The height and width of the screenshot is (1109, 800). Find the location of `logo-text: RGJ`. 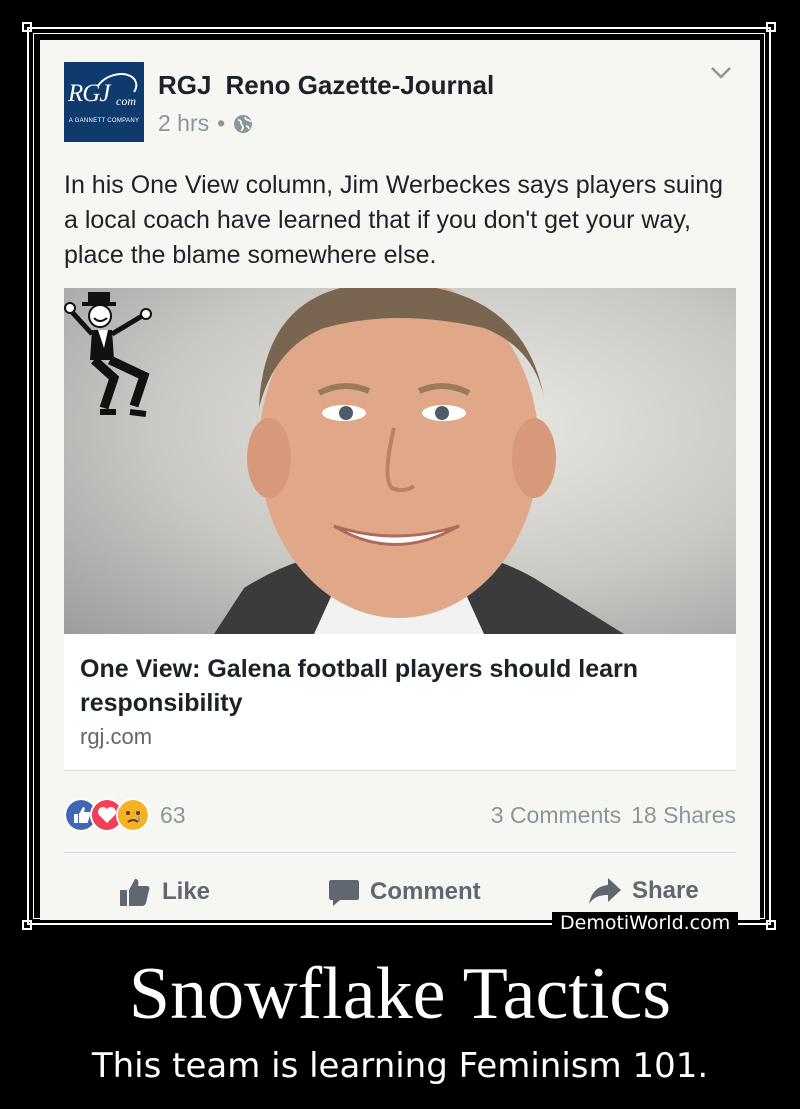

logo-text: RGJ is located at coordinates (89, 93).